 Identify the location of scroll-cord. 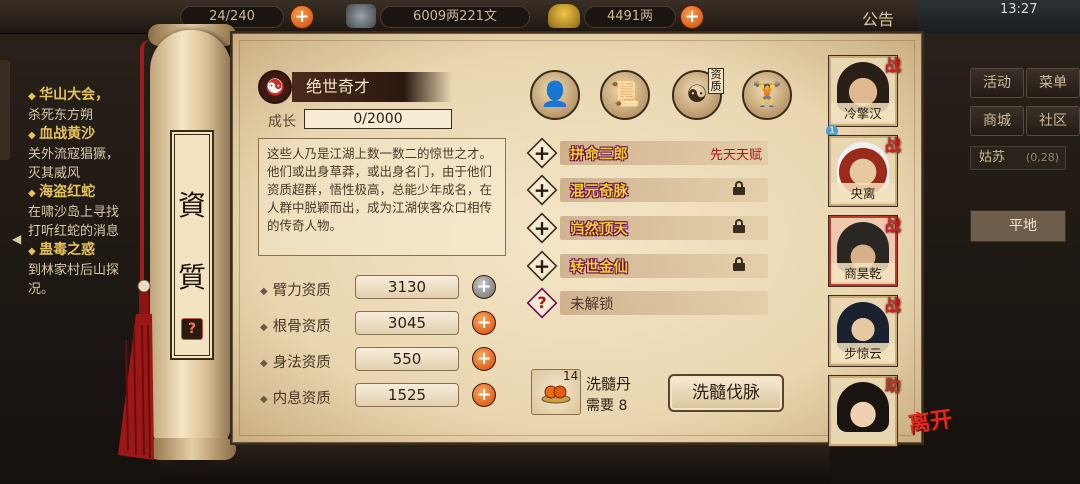
(145, 165).